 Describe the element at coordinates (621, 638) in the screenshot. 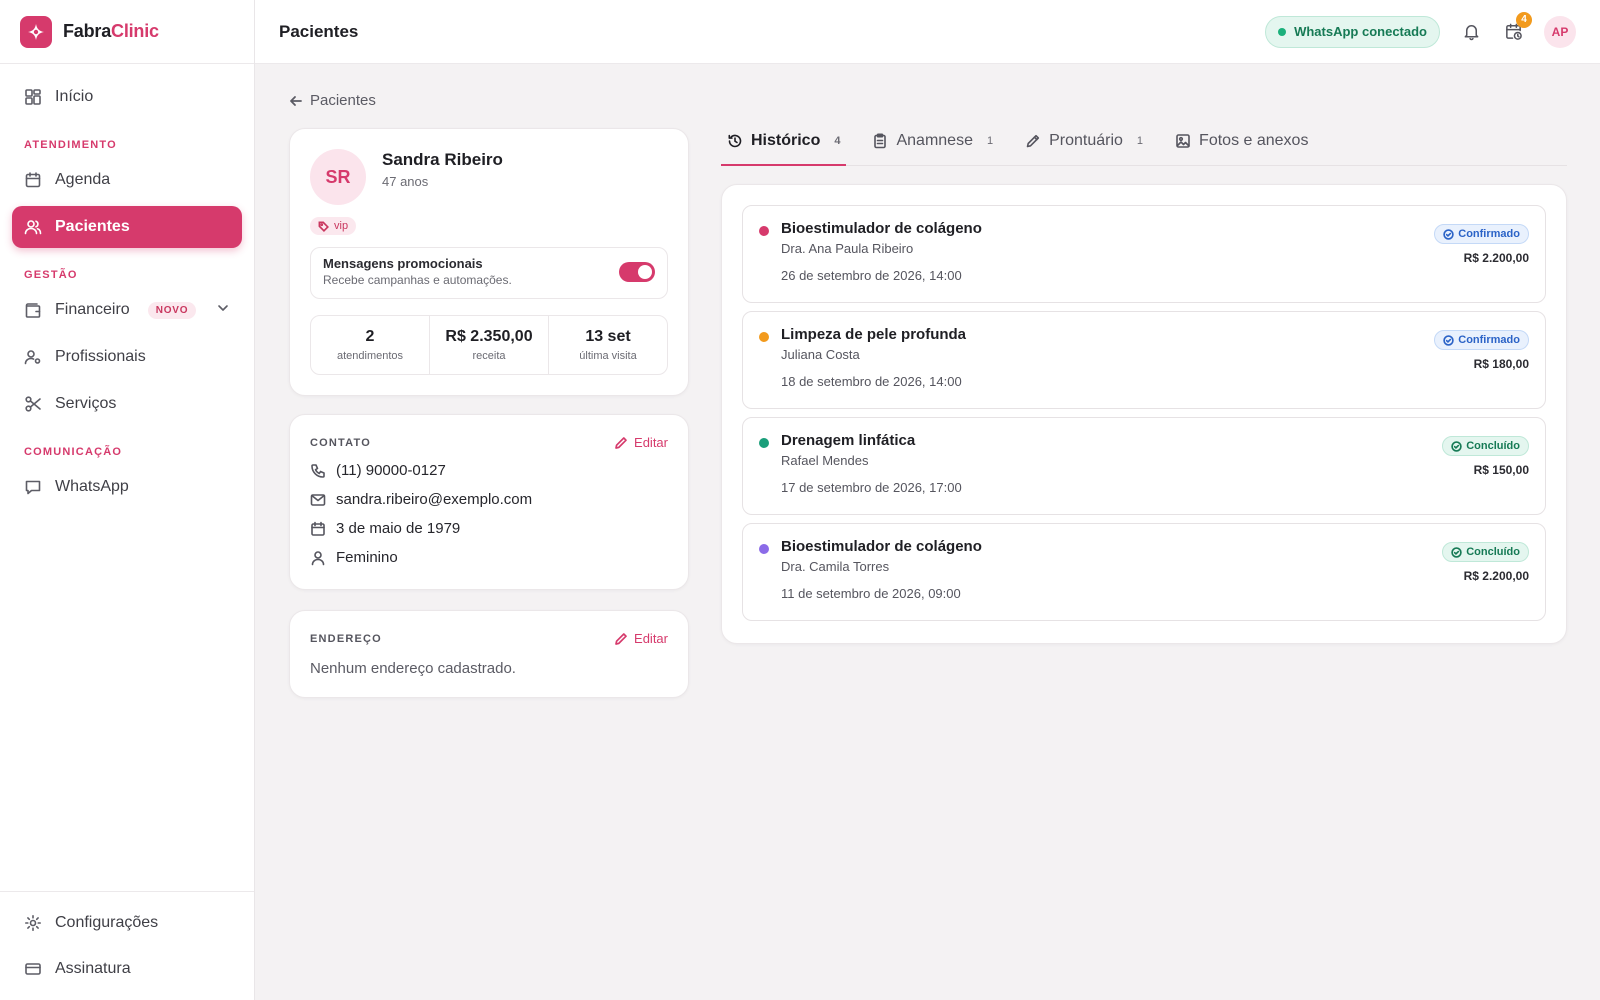

I see `pencil-icon` at that location.